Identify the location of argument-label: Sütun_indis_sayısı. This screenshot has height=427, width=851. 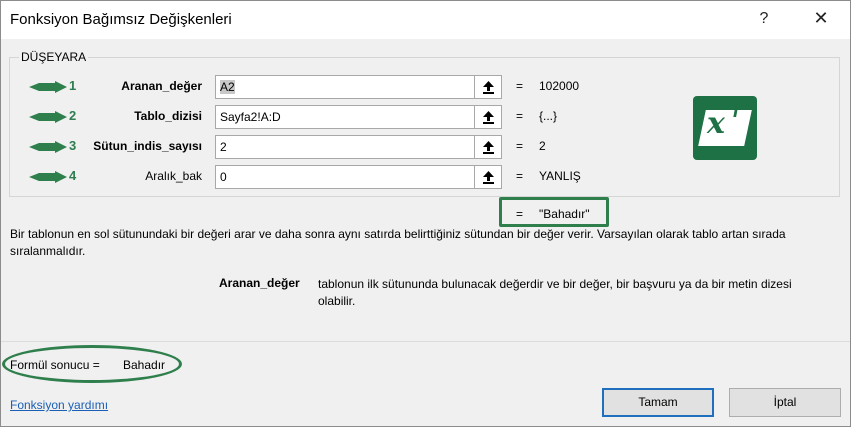
(147, 146).